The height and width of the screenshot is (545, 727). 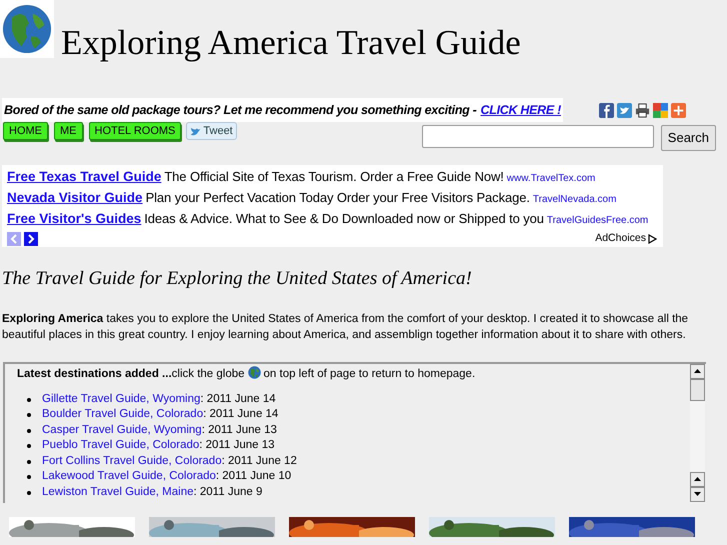 I want to click on nav-button: HOTEL ROOMS, so click(x=135, y=131).